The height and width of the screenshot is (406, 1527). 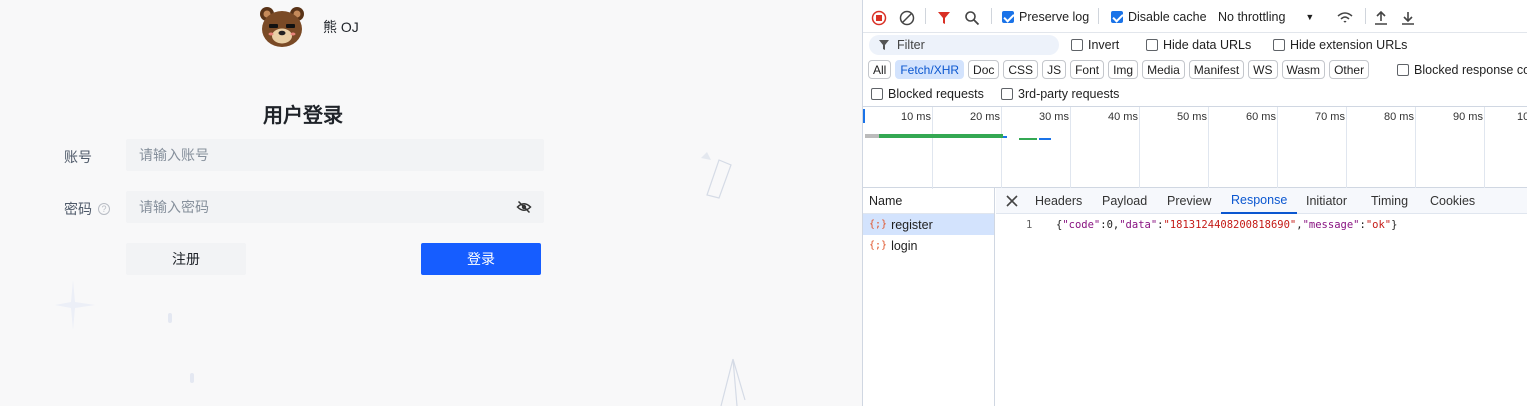 I want to click on hide-extension-urls-checkbox: Hide extension URLs, so click(x=1340, y=45).